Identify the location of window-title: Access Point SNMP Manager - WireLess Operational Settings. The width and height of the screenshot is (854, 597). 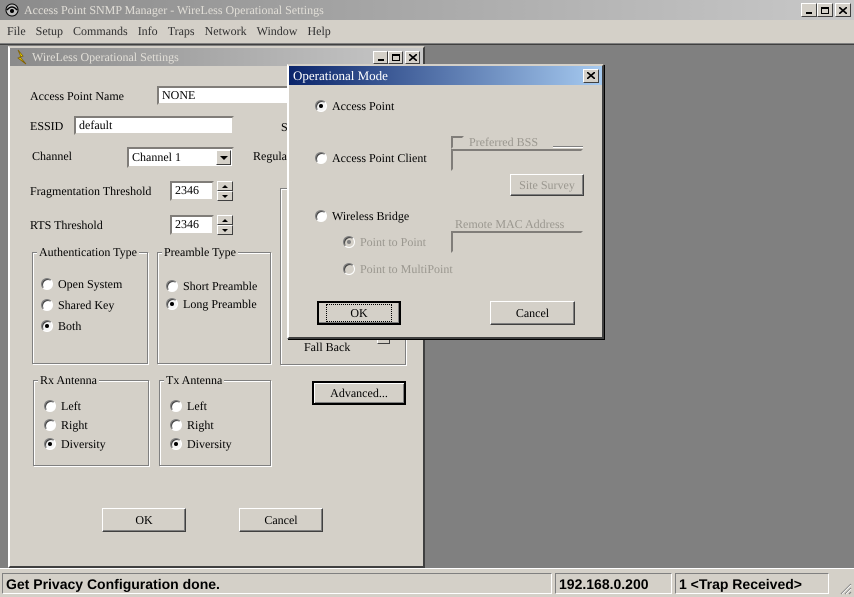
(174, 10).